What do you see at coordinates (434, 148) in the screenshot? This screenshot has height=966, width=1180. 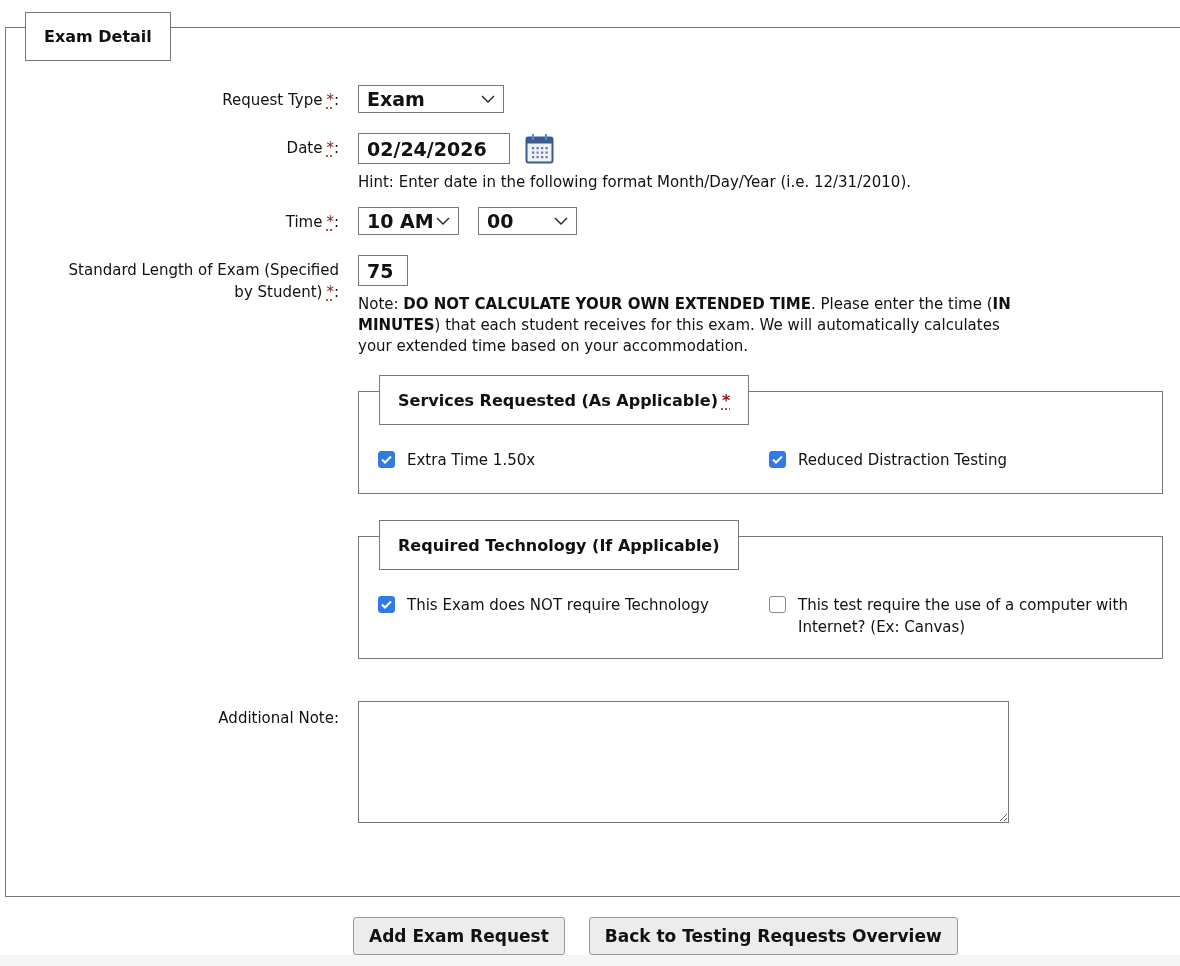 I see `date-field: 02/24/2026` at bounding box center [434, 148].